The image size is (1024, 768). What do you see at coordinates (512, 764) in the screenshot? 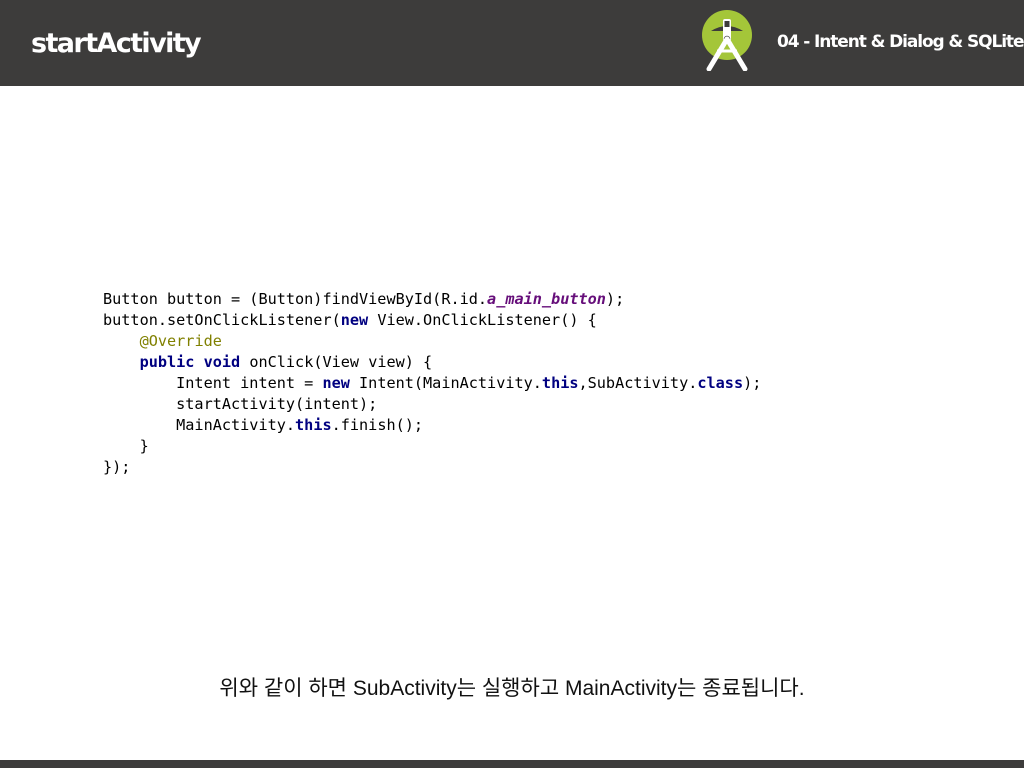
I see `bottom-bar` at bounding box center [512, 764].